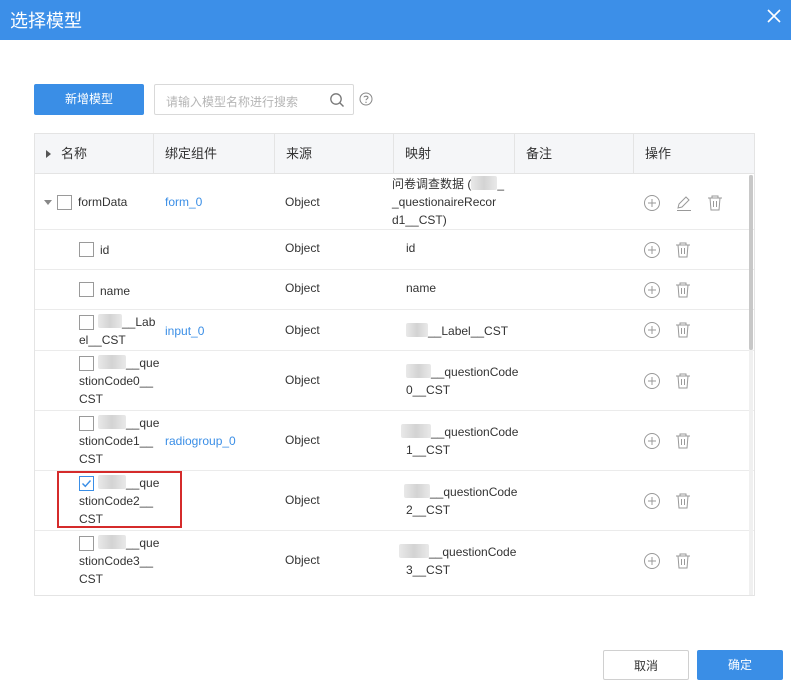  What do you see at coordinates (394, 290) in the screenshot?
I see `table-row: name Object name` at bounding box center [394, 290].